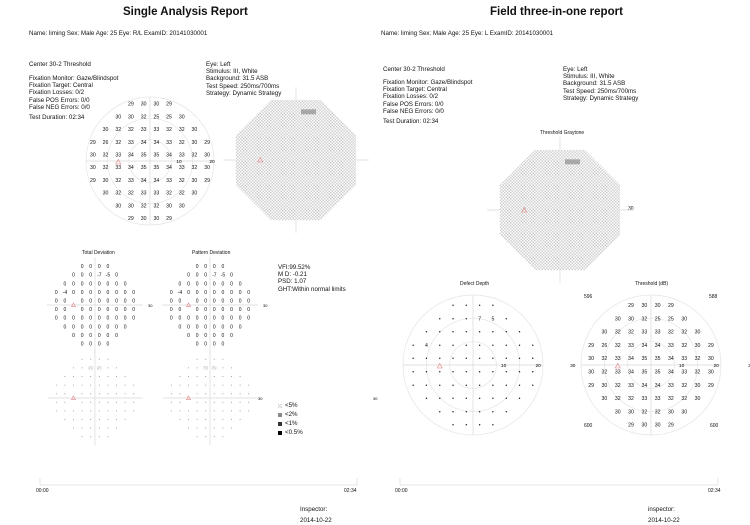 This screenshot has width=750, height=525. What do you see at coordinates (479, 319) in the screenshot?
I see `defect-depth-value: 7` at bounding box center [479, 319].